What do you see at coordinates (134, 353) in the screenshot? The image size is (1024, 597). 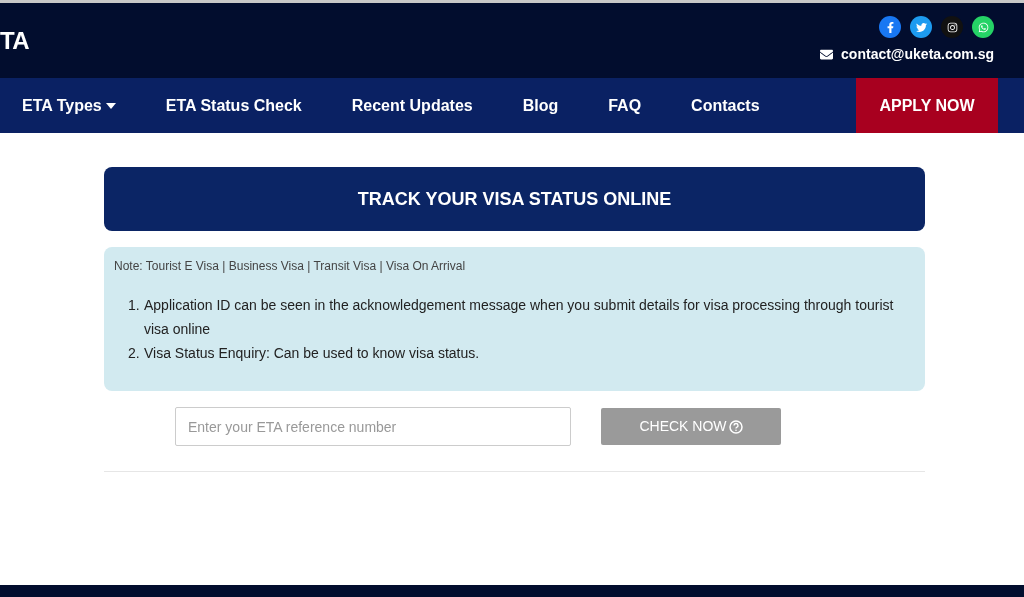 I see `list-number: 2.` at bounding box center [134, 353].